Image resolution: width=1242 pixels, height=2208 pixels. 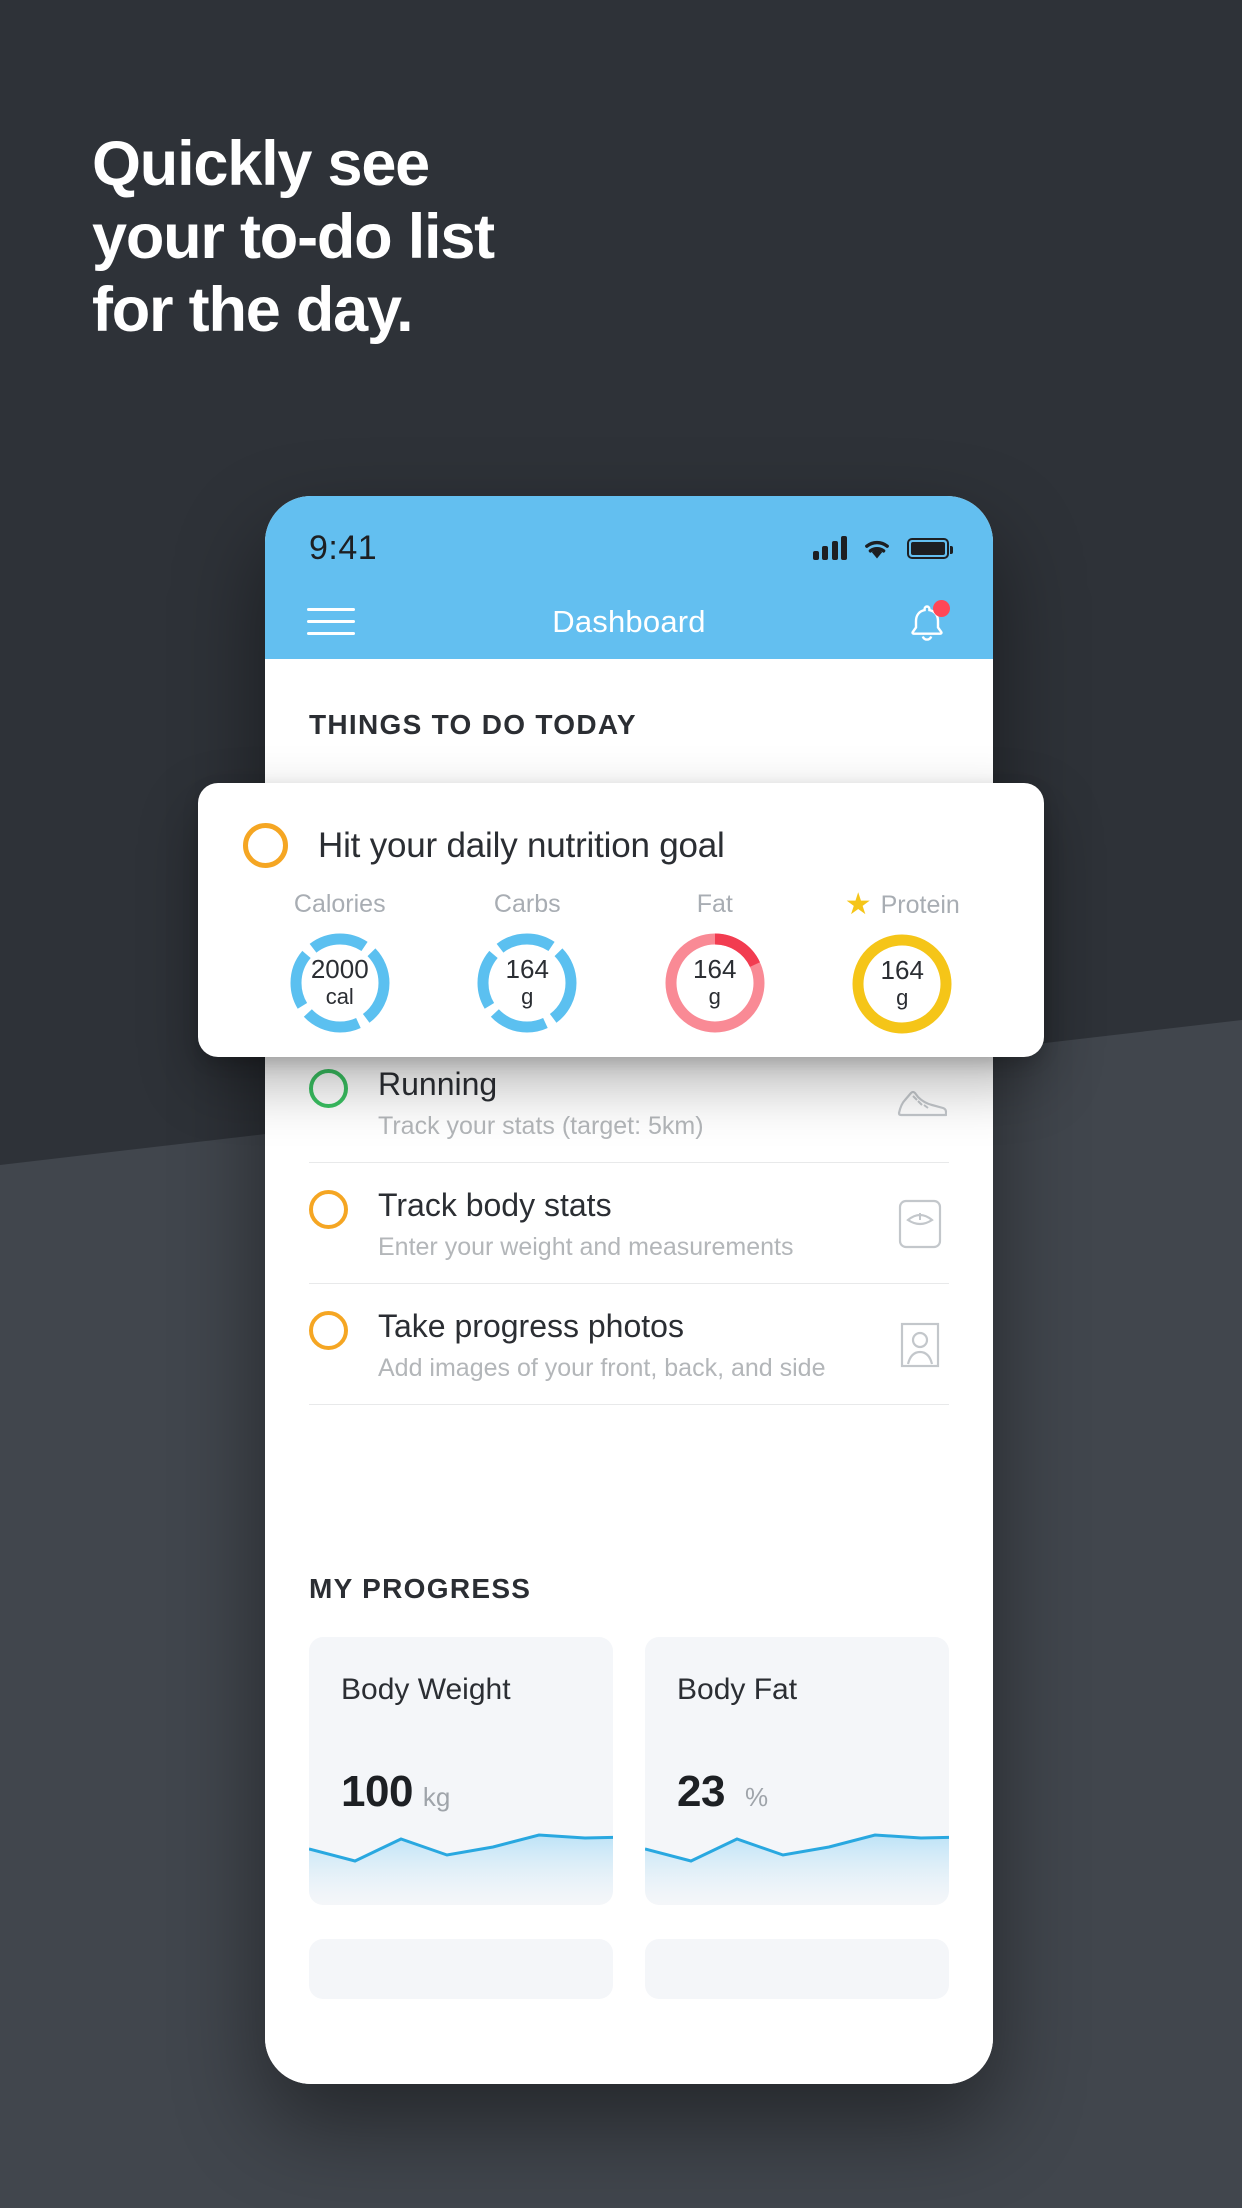 What do you see at coordinates (339, 996) in the screenshot?
I see `macro-unit: cal` at bounding box center [339, 996].